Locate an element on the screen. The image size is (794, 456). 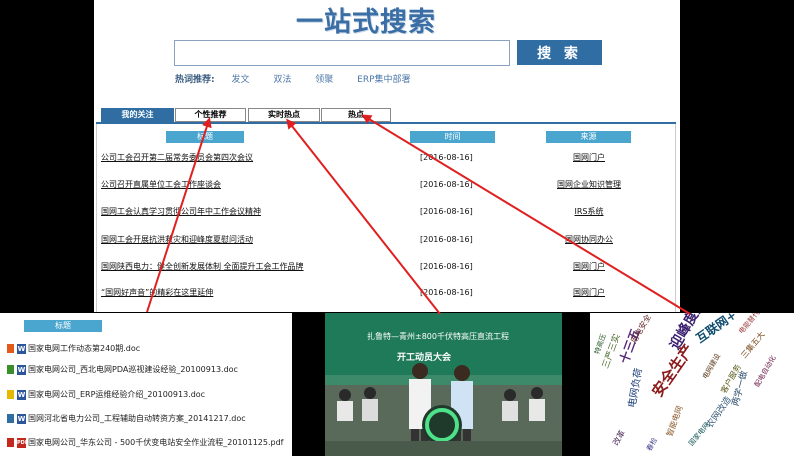
column-header-title: 标题 is located at coordinates (205, 137).